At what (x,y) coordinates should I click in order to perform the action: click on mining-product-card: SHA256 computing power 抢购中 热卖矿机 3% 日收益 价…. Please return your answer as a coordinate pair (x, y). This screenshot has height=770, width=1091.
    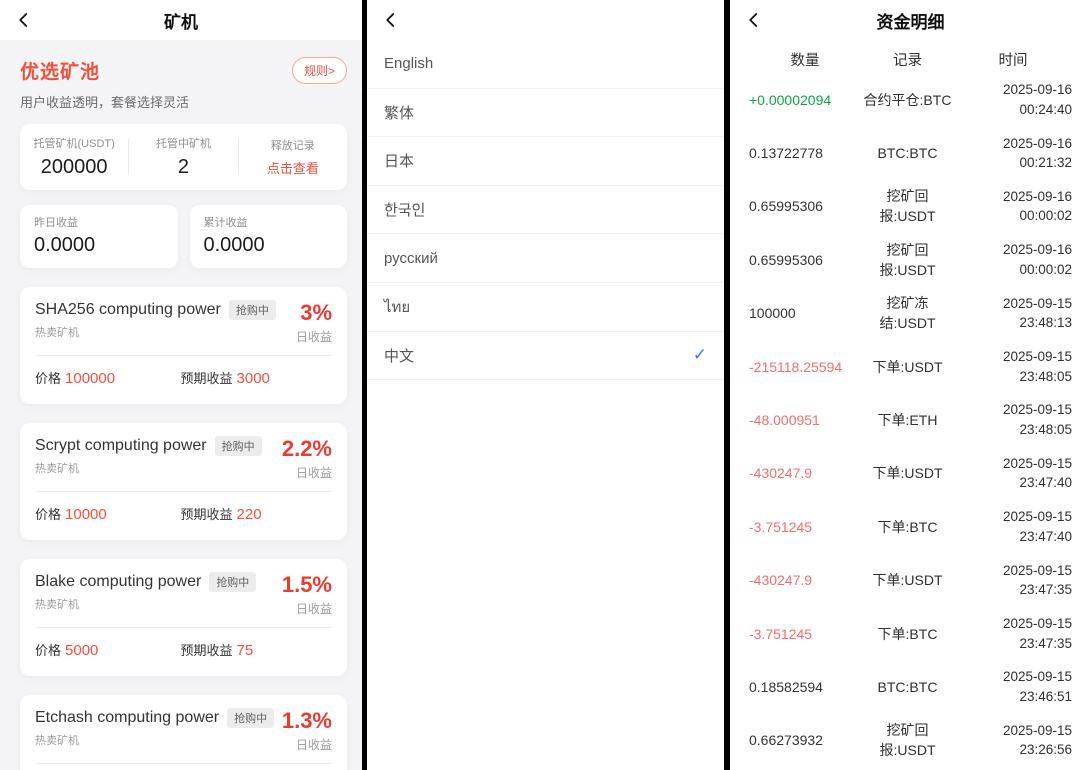
    Looking at the image, I should click on (183, 345).